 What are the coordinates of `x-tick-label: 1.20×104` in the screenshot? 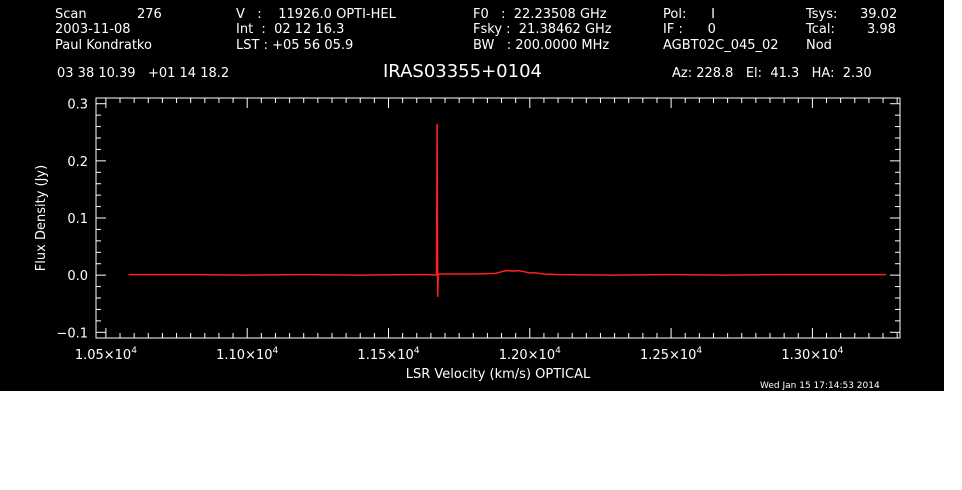 It's located at (530, 354).